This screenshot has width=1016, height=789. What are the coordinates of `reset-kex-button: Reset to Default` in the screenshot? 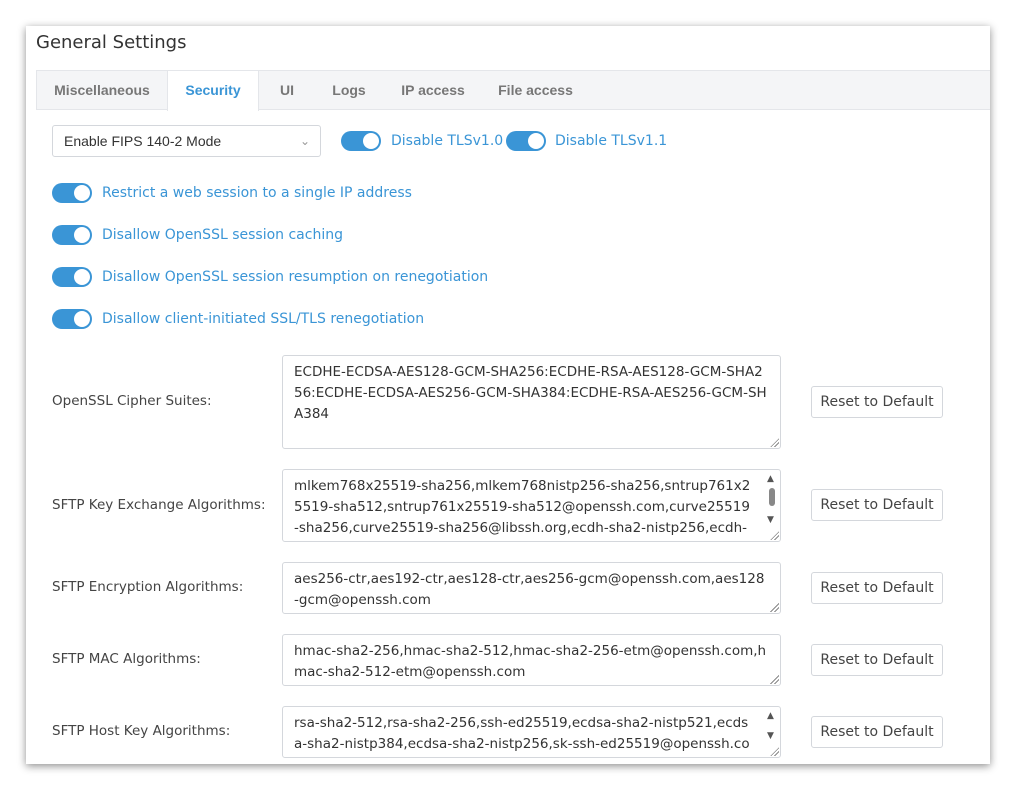 It's located at (877, 505).